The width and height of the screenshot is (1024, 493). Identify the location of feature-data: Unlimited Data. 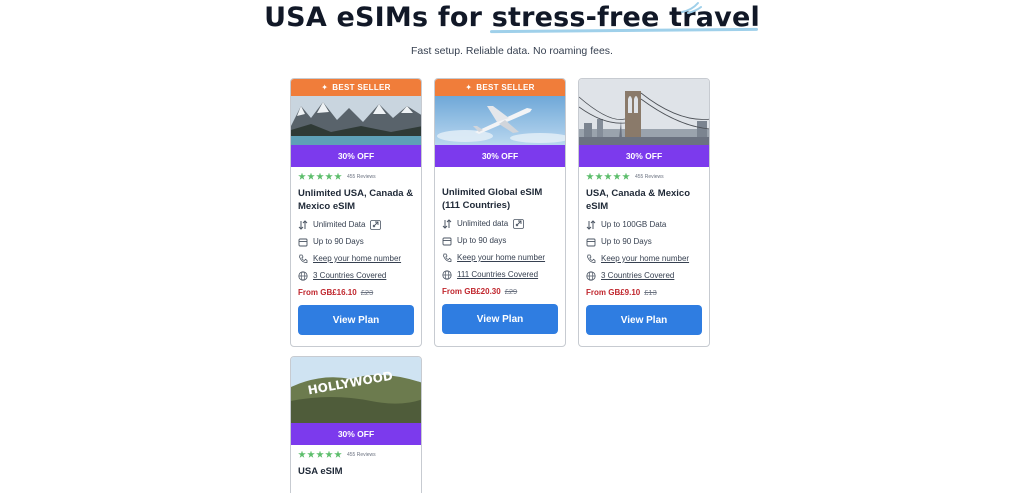
(356, 224).